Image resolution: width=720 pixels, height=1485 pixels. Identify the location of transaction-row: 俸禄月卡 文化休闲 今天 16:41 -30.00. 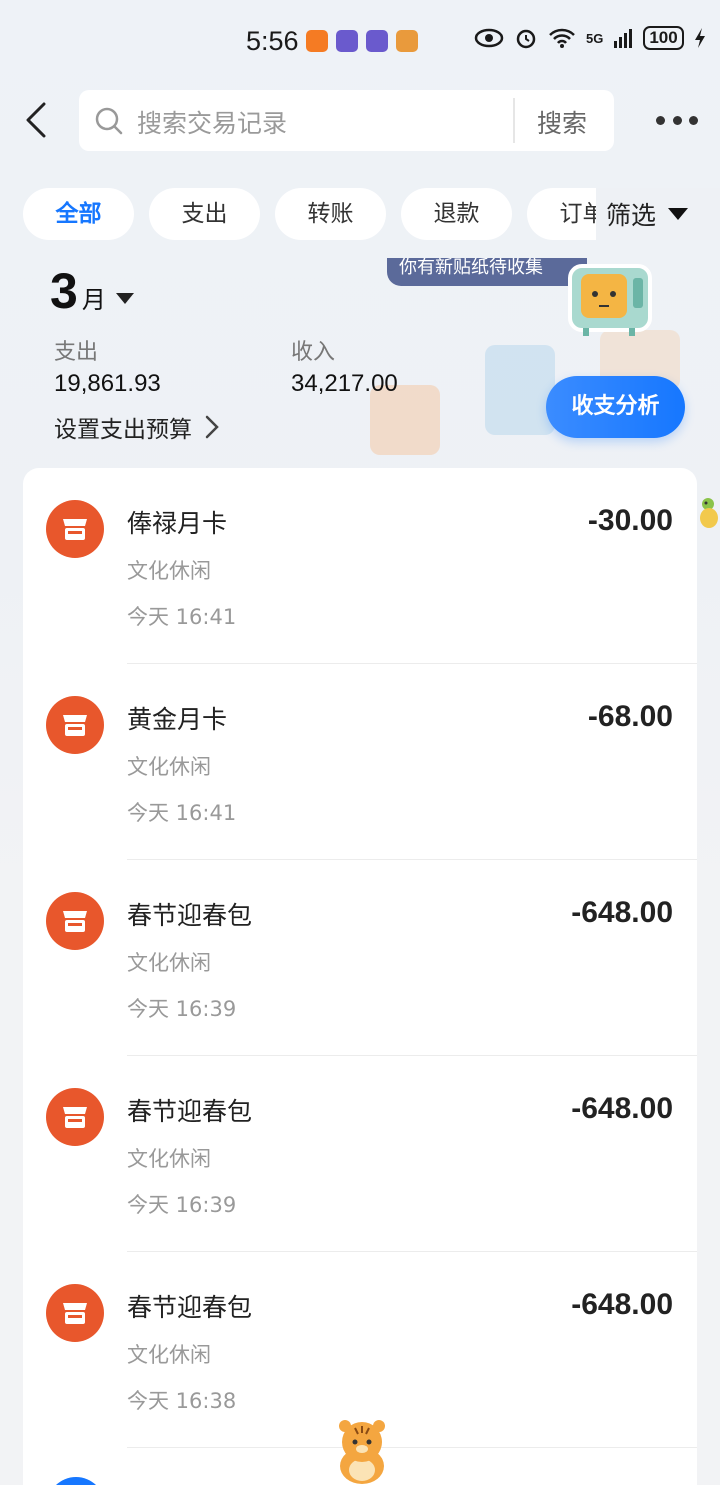
(360, 566).